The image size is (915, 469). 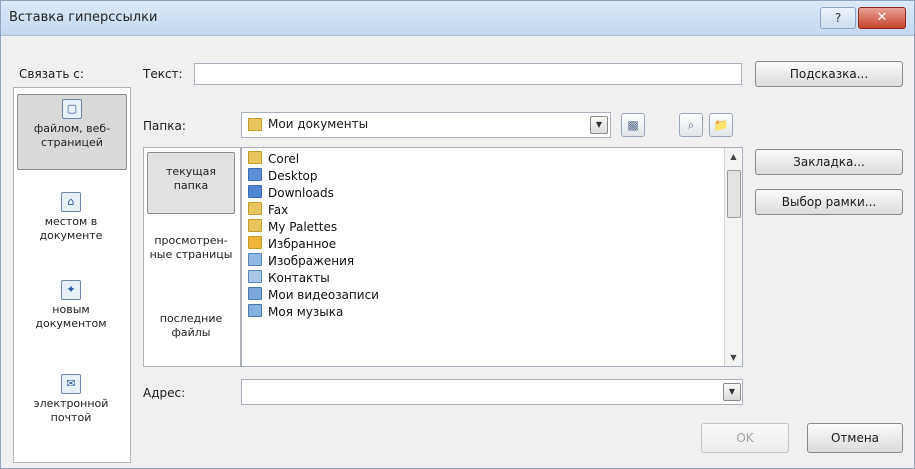 I want to click on list-item: Избранное, so click(x=292, y=244).